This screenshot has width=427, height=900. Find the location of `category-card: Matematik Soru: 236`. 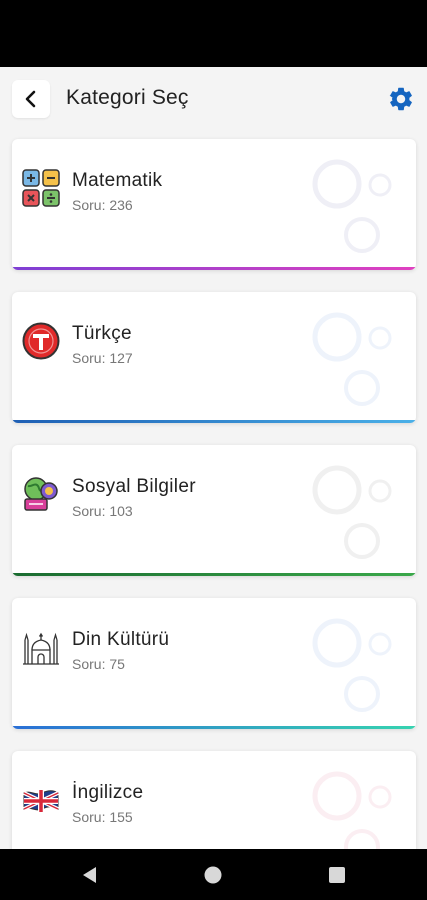

category-card: Matematik Soru: 236 is located at coordinates (214, 204).